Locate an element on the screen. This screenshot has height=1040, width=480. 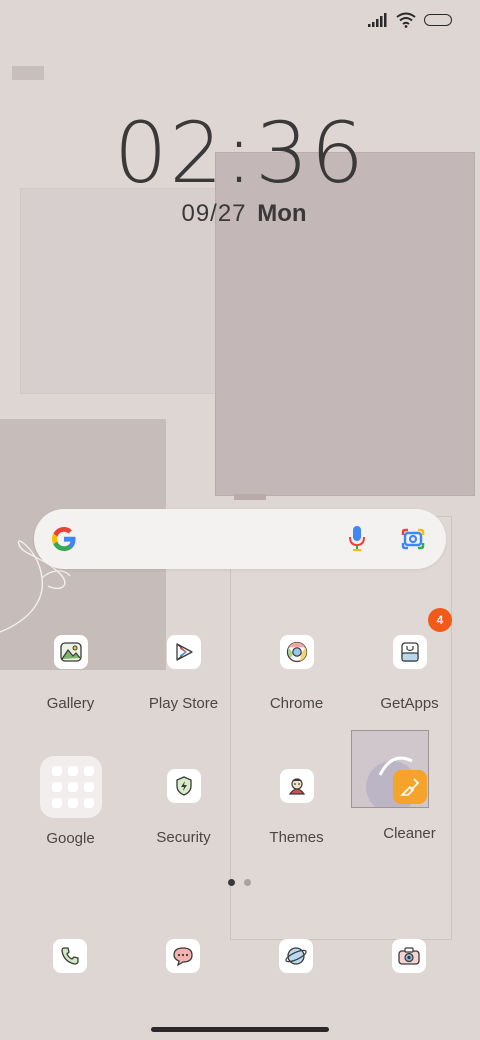
messages-icon is located at coordinates (183, 956).